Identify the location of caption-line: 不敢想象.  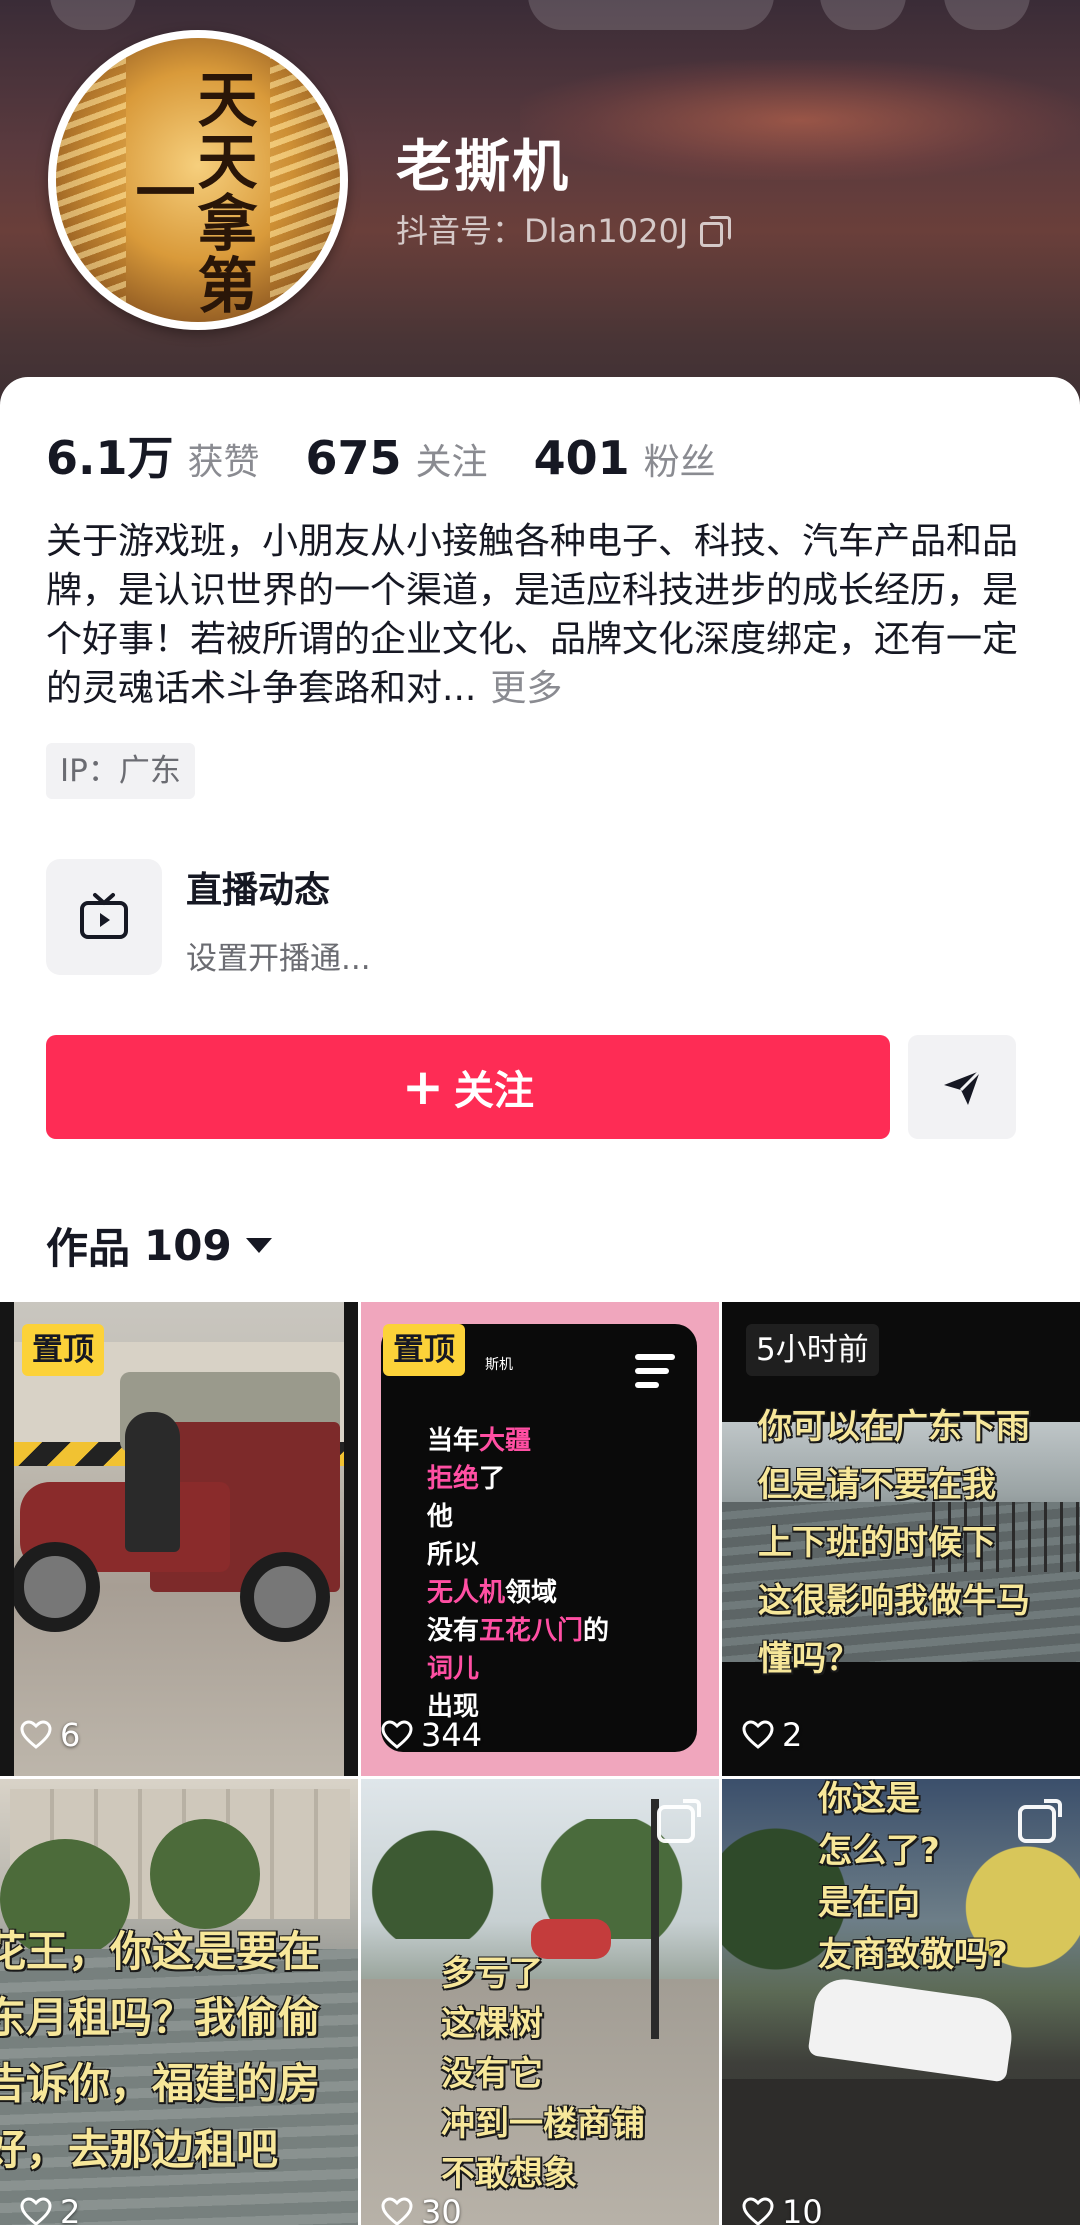
(509, 2174).